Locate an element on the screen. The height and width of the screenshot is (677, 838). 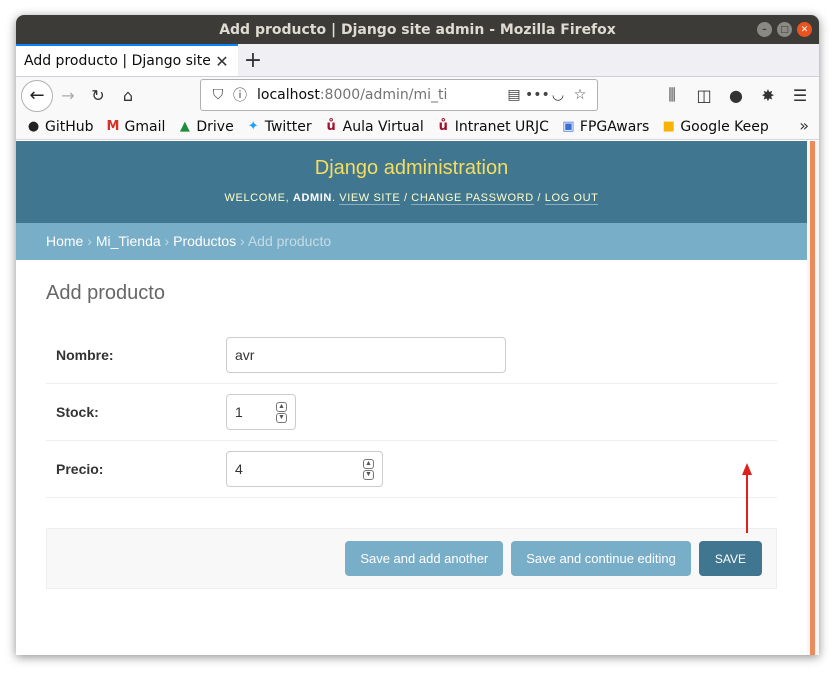
bookmark-star-icon: ☆ is located at coordinates (580, 95).